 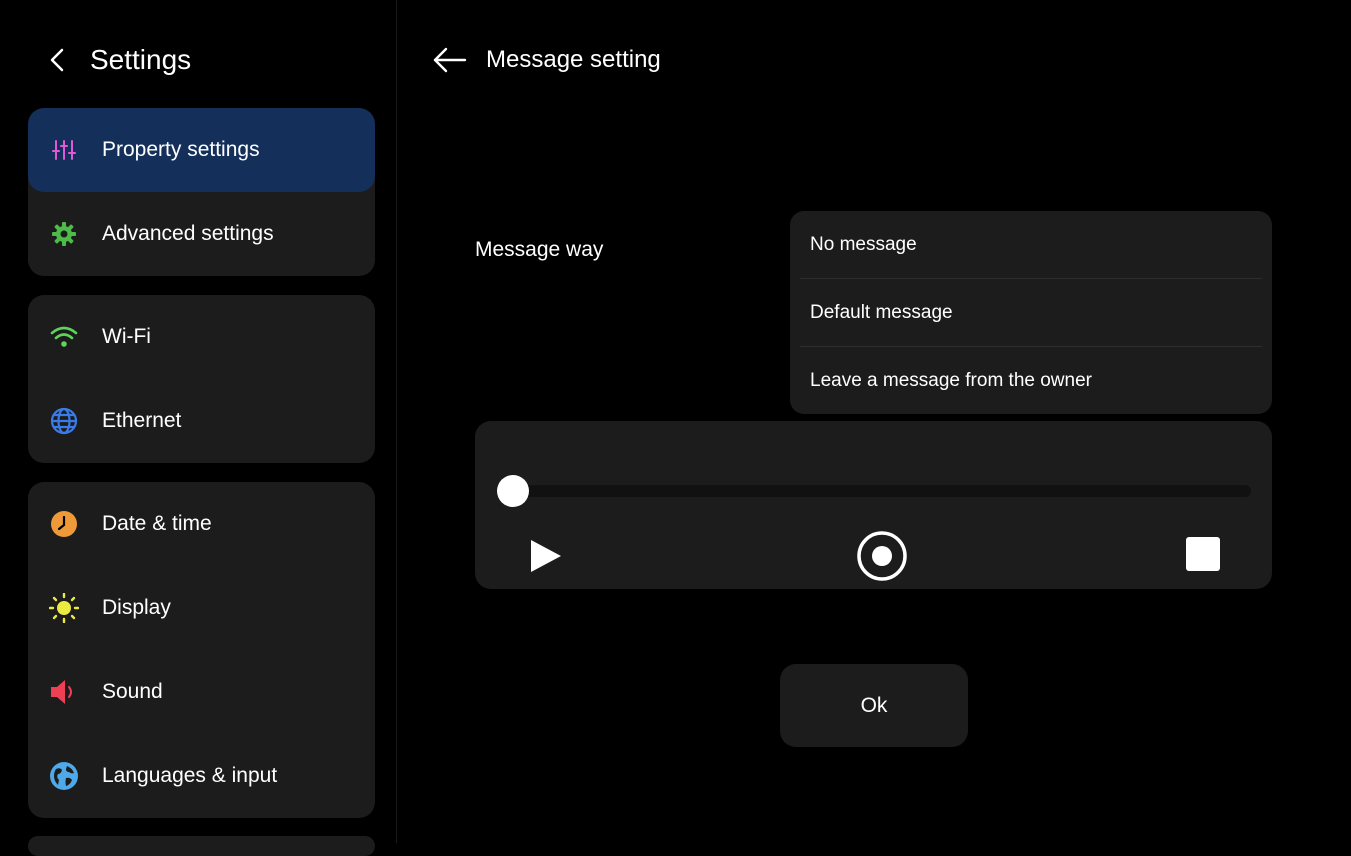 I want to click on record-icon, so click(x=882, y=556).